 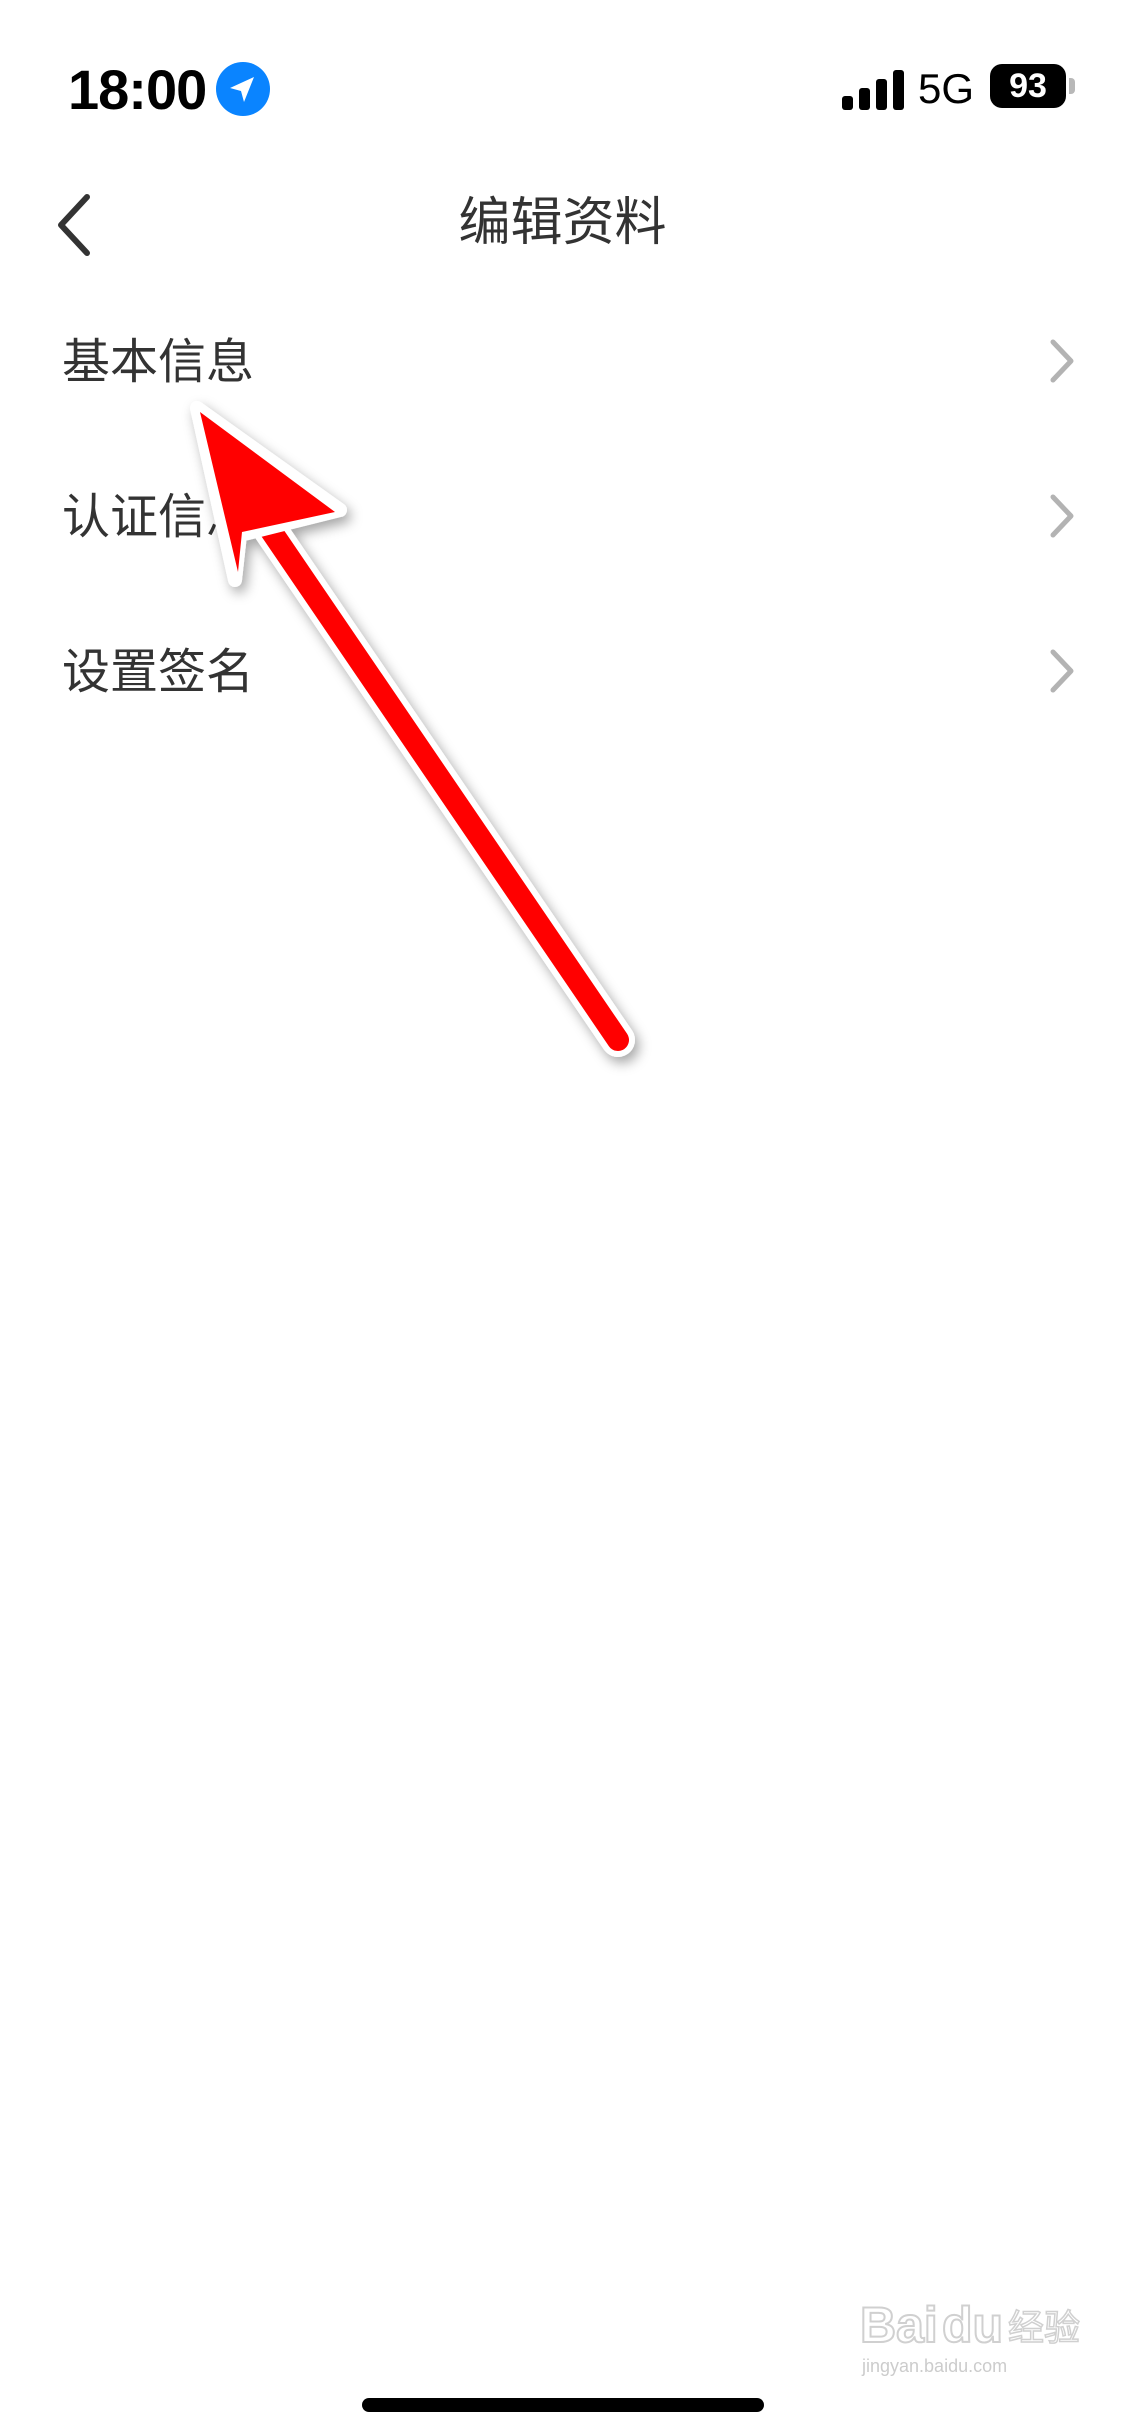 I want to click on battery-icon: 93, so click(x=1028, y=86).